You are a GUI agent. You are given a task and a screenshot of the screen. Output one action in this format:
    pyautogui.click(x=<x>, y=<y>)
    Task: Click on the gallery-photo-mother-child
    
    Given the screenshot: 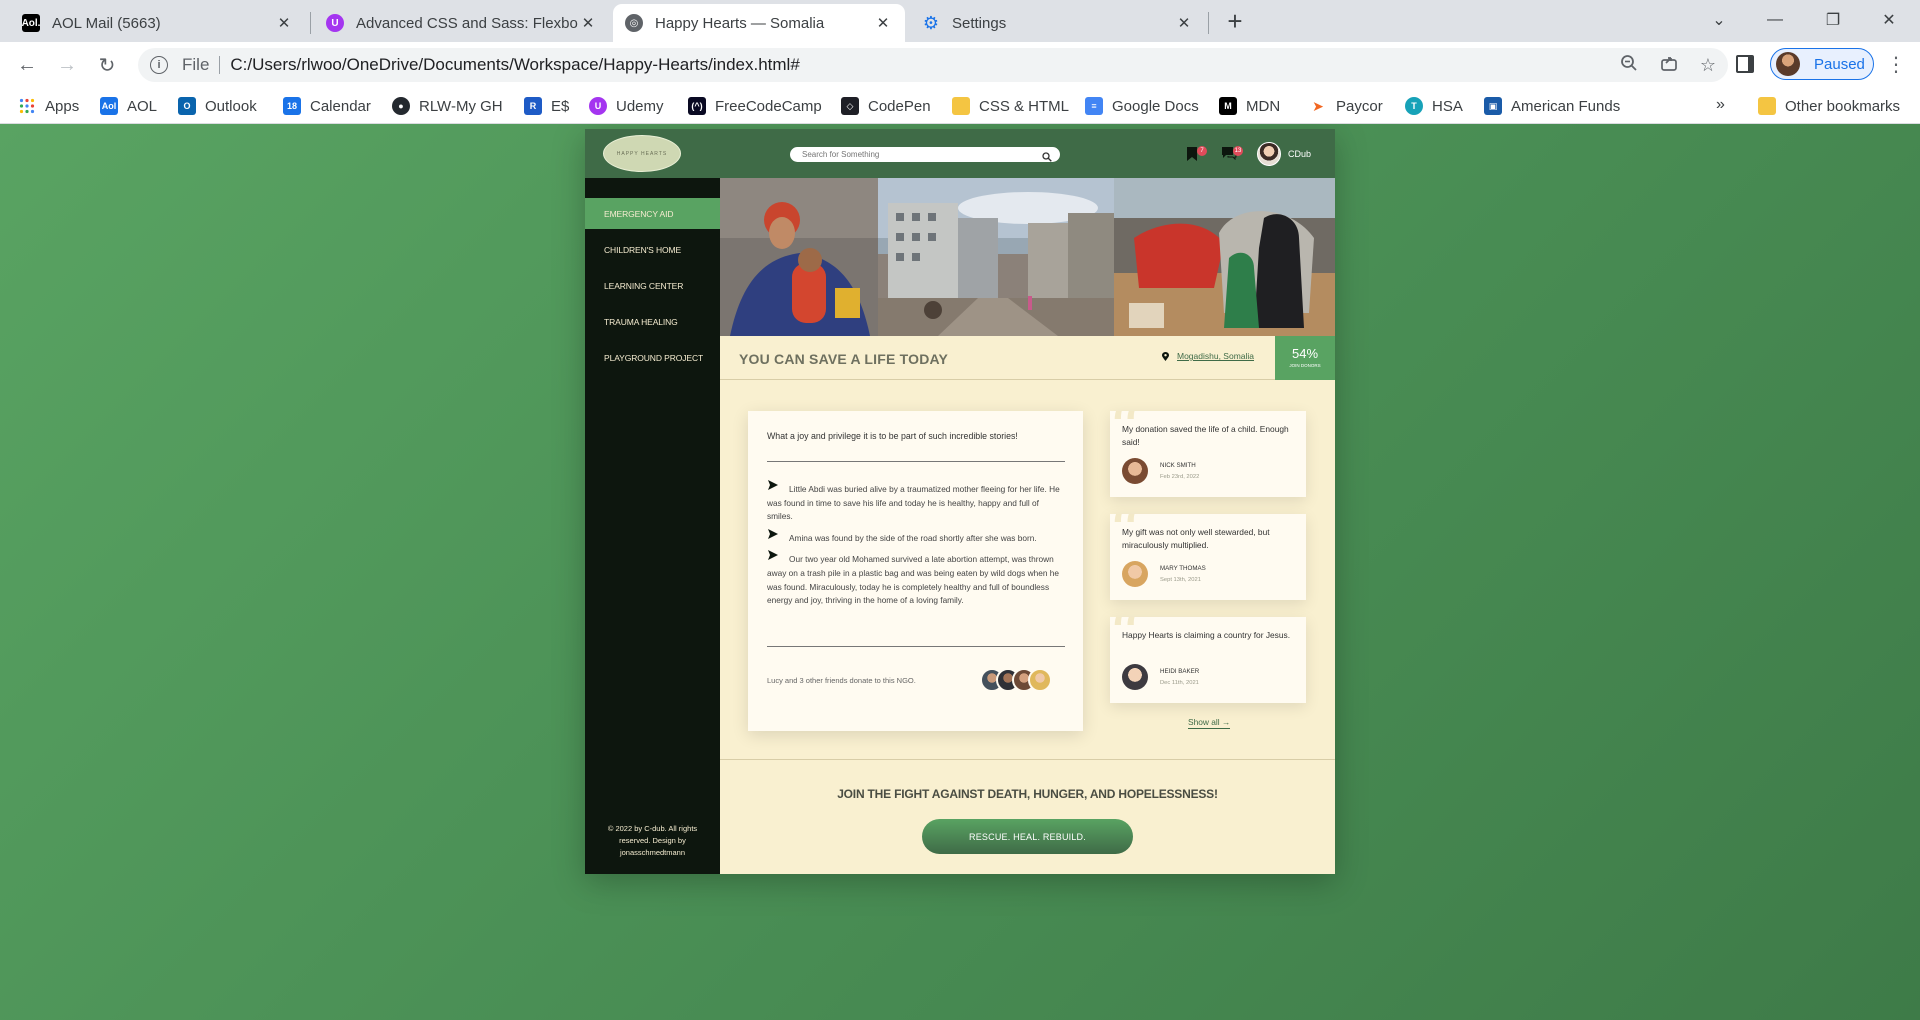 What is the action you would take?
    pyautogui.click(x=799, y=257)
    